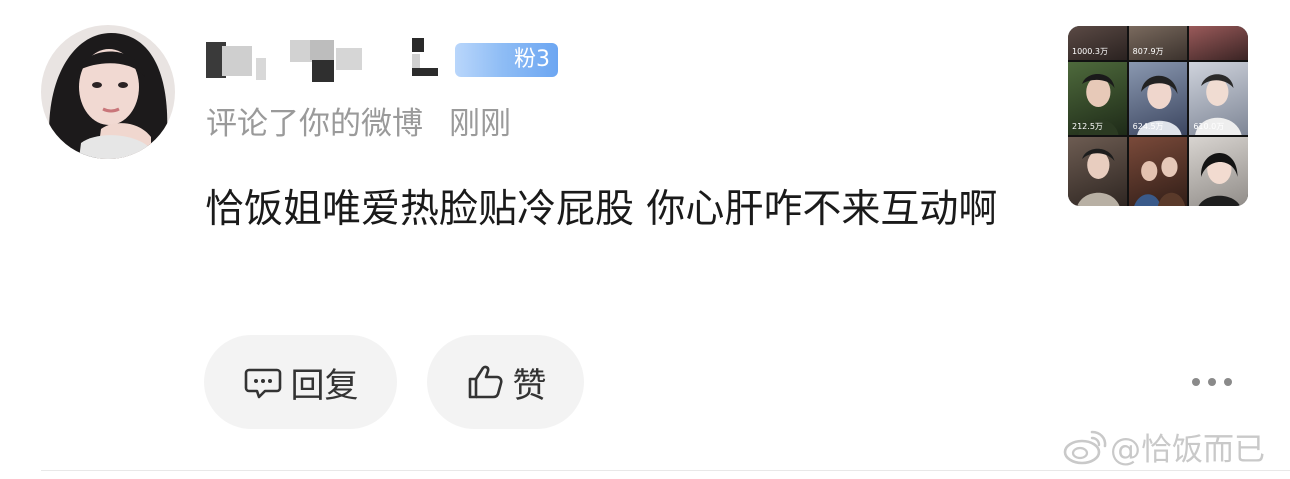 This screenshot has width=1290, height=479. Describe the element at coordinates (601, 209) in the screenshot. I see `comment-text: 恰饭姐唯爱热脸贴冷屁股 你心肝咋不来互动啊` at that location.